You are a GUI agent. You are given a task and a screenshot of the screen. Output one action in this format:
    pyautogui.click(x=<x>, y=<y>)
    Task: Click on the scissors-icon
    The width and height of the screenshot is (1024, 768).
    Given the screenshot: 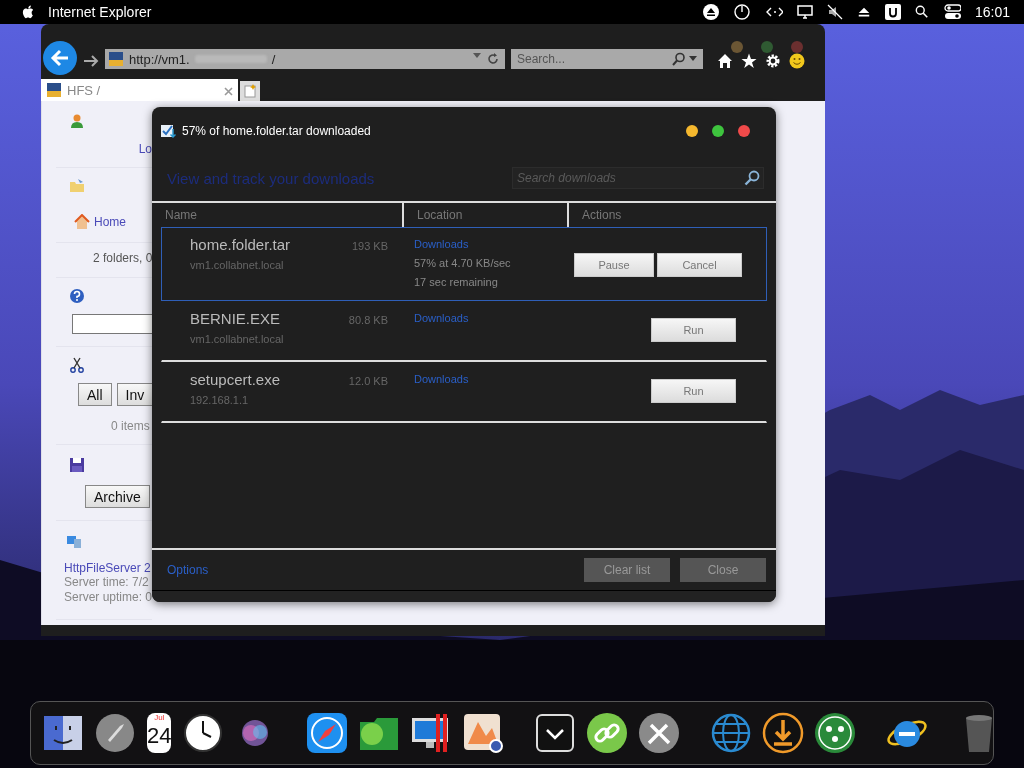 What is the action you would take?
    pyautogui.click(x=77, y=365)
    